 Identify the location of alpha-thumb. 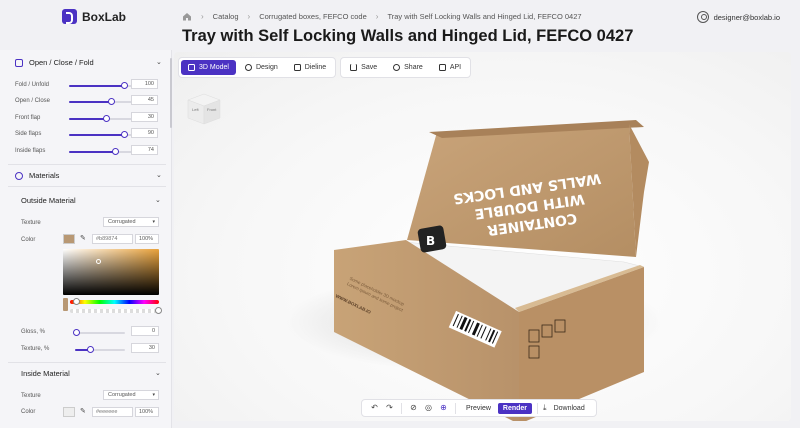
(158, 310).